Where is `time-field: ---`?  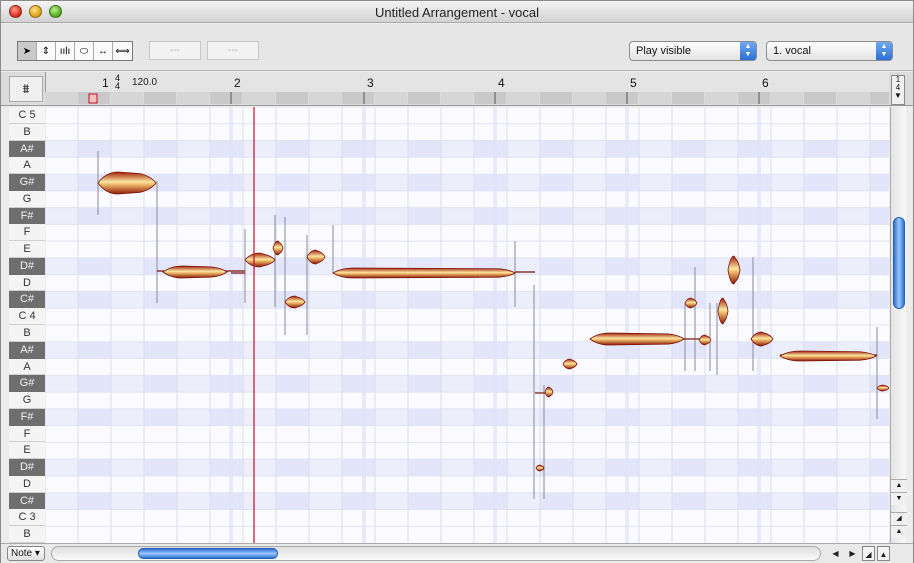
time-field: --- is located at coordinates (233, 50).